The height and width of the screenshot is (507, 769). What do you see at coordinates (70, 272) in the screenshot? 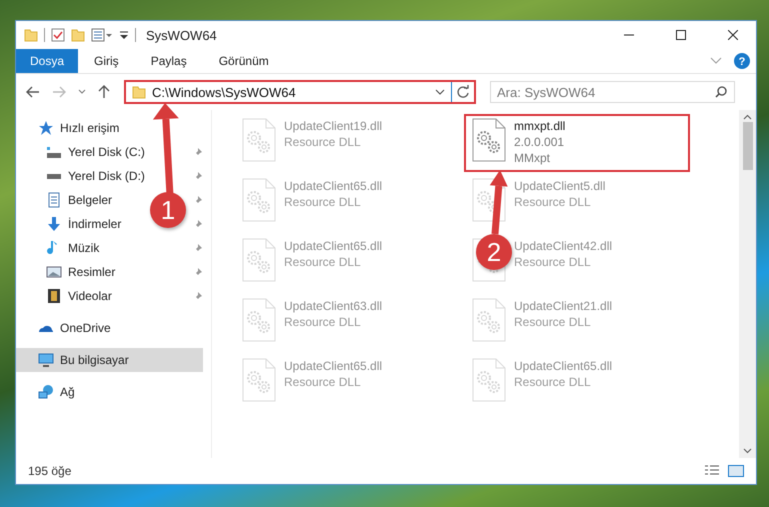
I see `sidebar-item: Resimler` at bounding box center [70, 272].